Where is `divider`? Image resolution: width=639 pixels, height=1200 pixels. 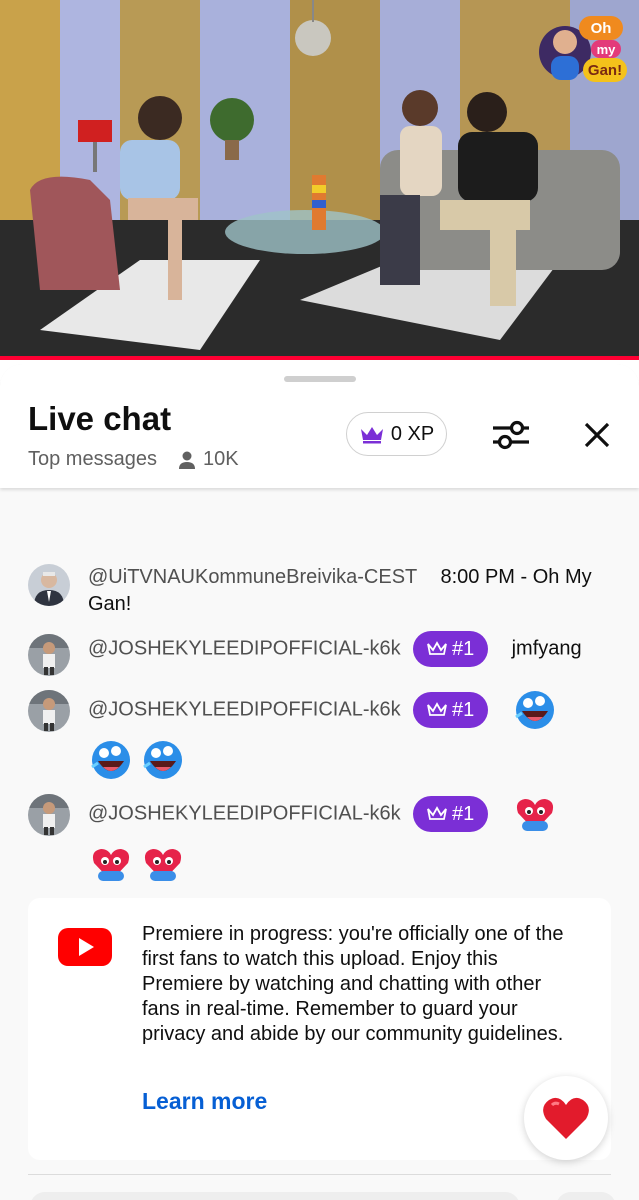 divider is located at coordinates (319, 1174).